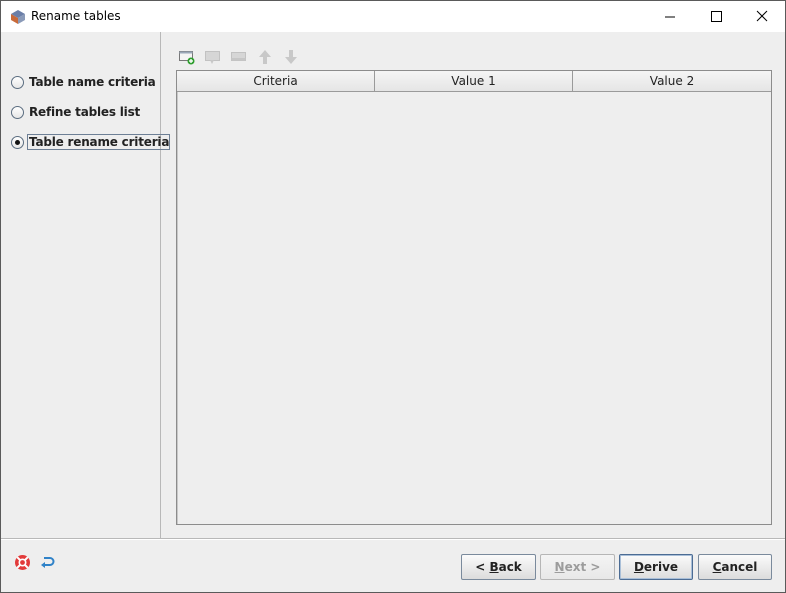  I want to click on app-logo-icon, so click(18, 17).